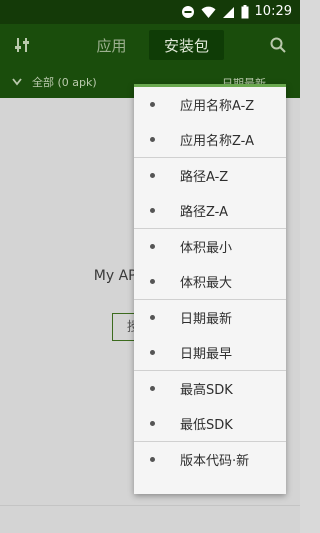 The height and width of the screenshot is (533, 320). Describe the element at coordinates (210, 317) in the screenshot. I see `sort-option-date-newest: 日期最新` at that location.